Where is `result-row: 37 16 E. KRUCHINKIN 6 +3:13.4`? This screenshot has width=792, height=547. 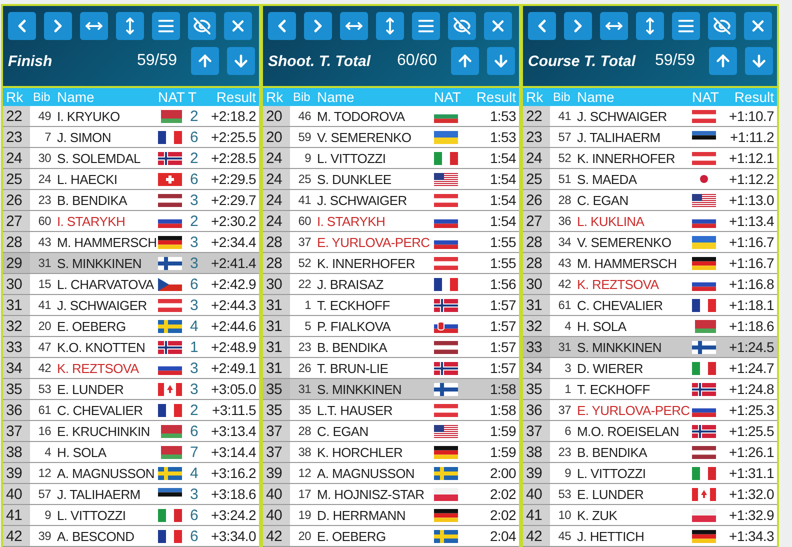
result-row: 37 16 E. KRUCHINKIN 6 +3:13.4 is located at coordinates (131, 431).